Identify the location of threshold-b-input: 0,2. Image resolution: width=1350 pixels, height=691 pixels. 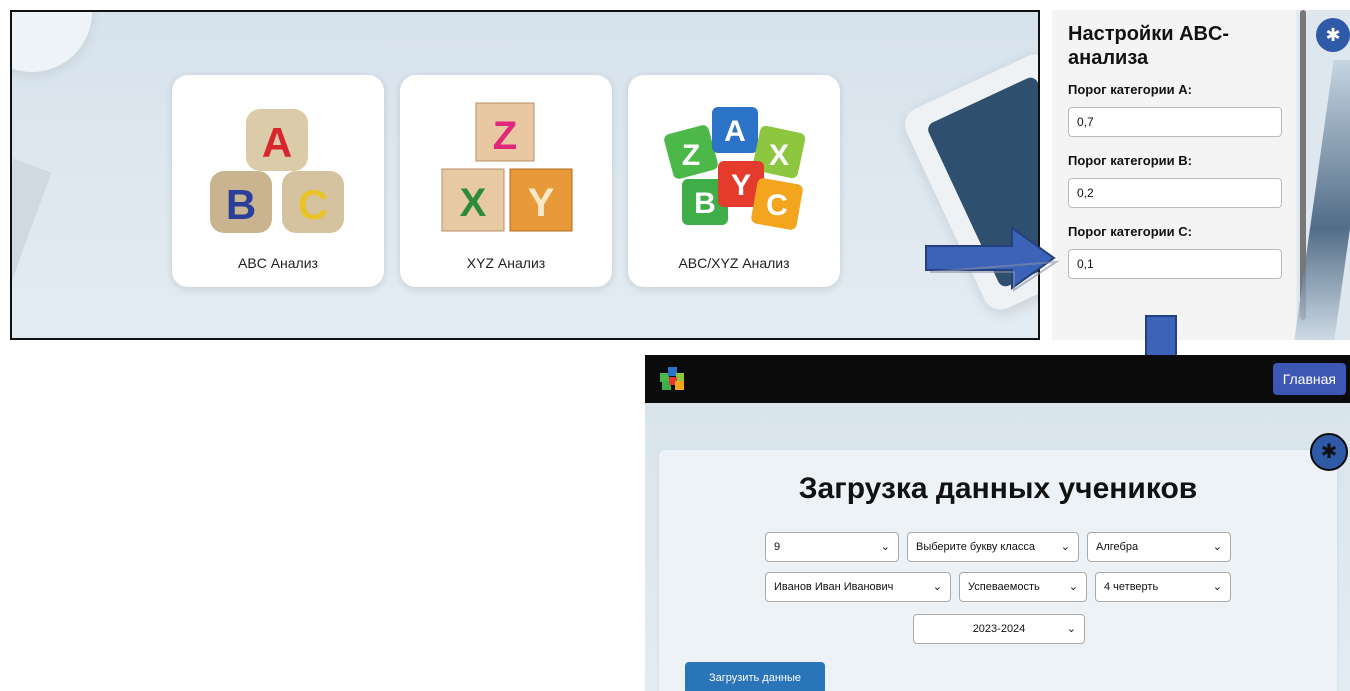
(1175, 193).